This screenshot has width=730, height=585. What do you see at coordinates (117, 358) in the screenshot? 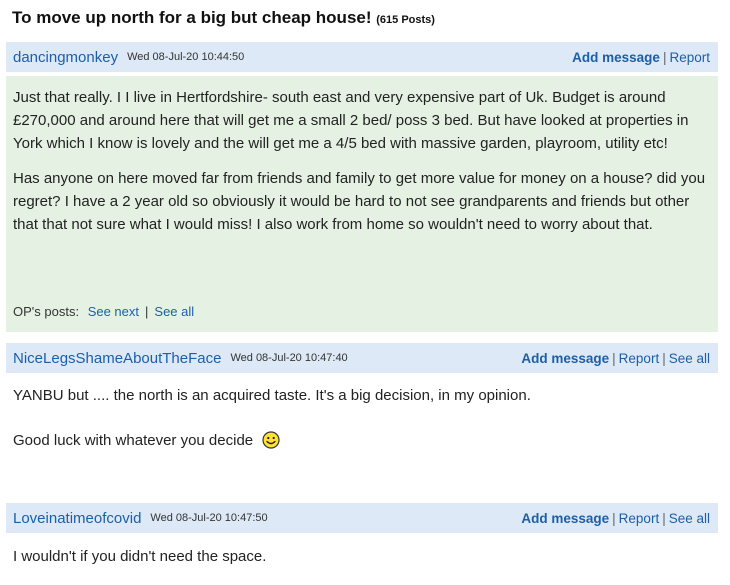
I see `username-link: NiceLegsShameAboutTheFace` at bounding box center [117, 358].